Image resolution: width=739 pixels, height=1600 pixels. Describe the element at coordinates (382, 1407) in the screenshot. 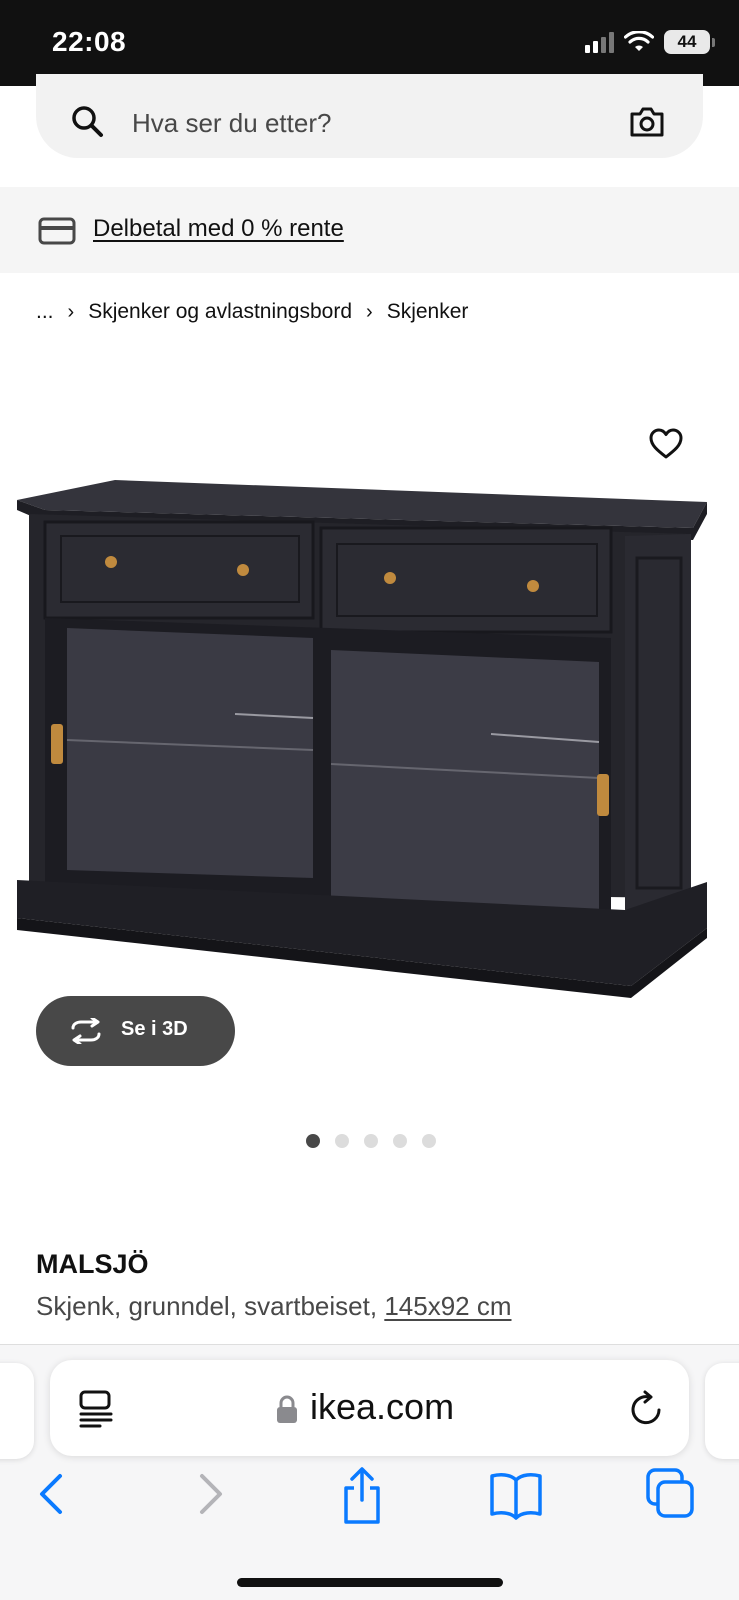

I see `url-text: ikea.com` at that location.